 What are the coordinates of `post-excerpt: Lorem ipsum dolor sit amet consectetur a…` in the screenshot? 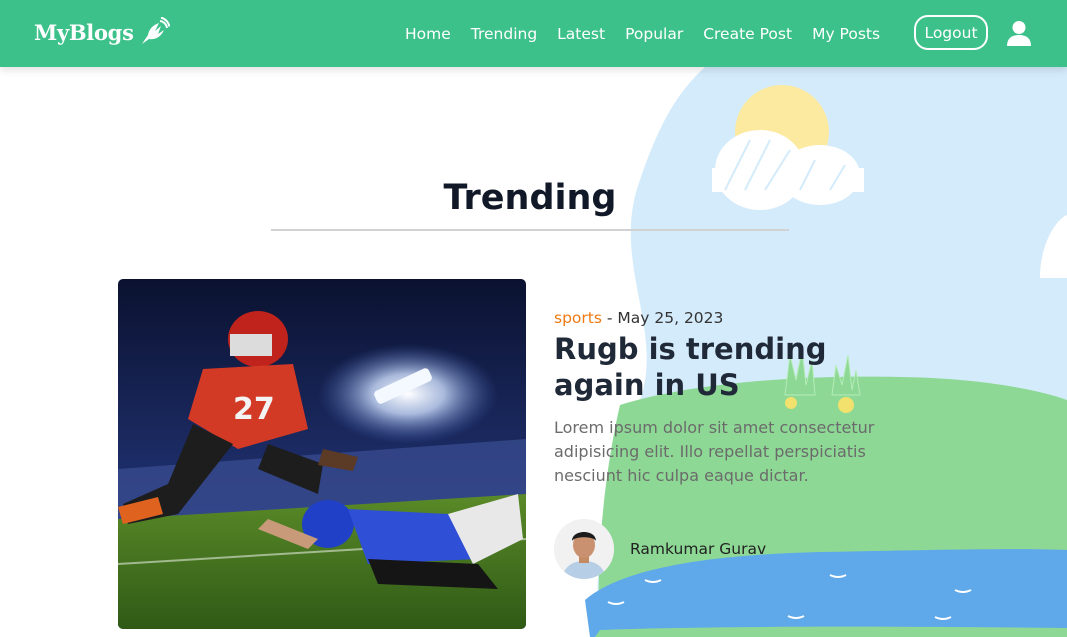 It's located at (714, 451).